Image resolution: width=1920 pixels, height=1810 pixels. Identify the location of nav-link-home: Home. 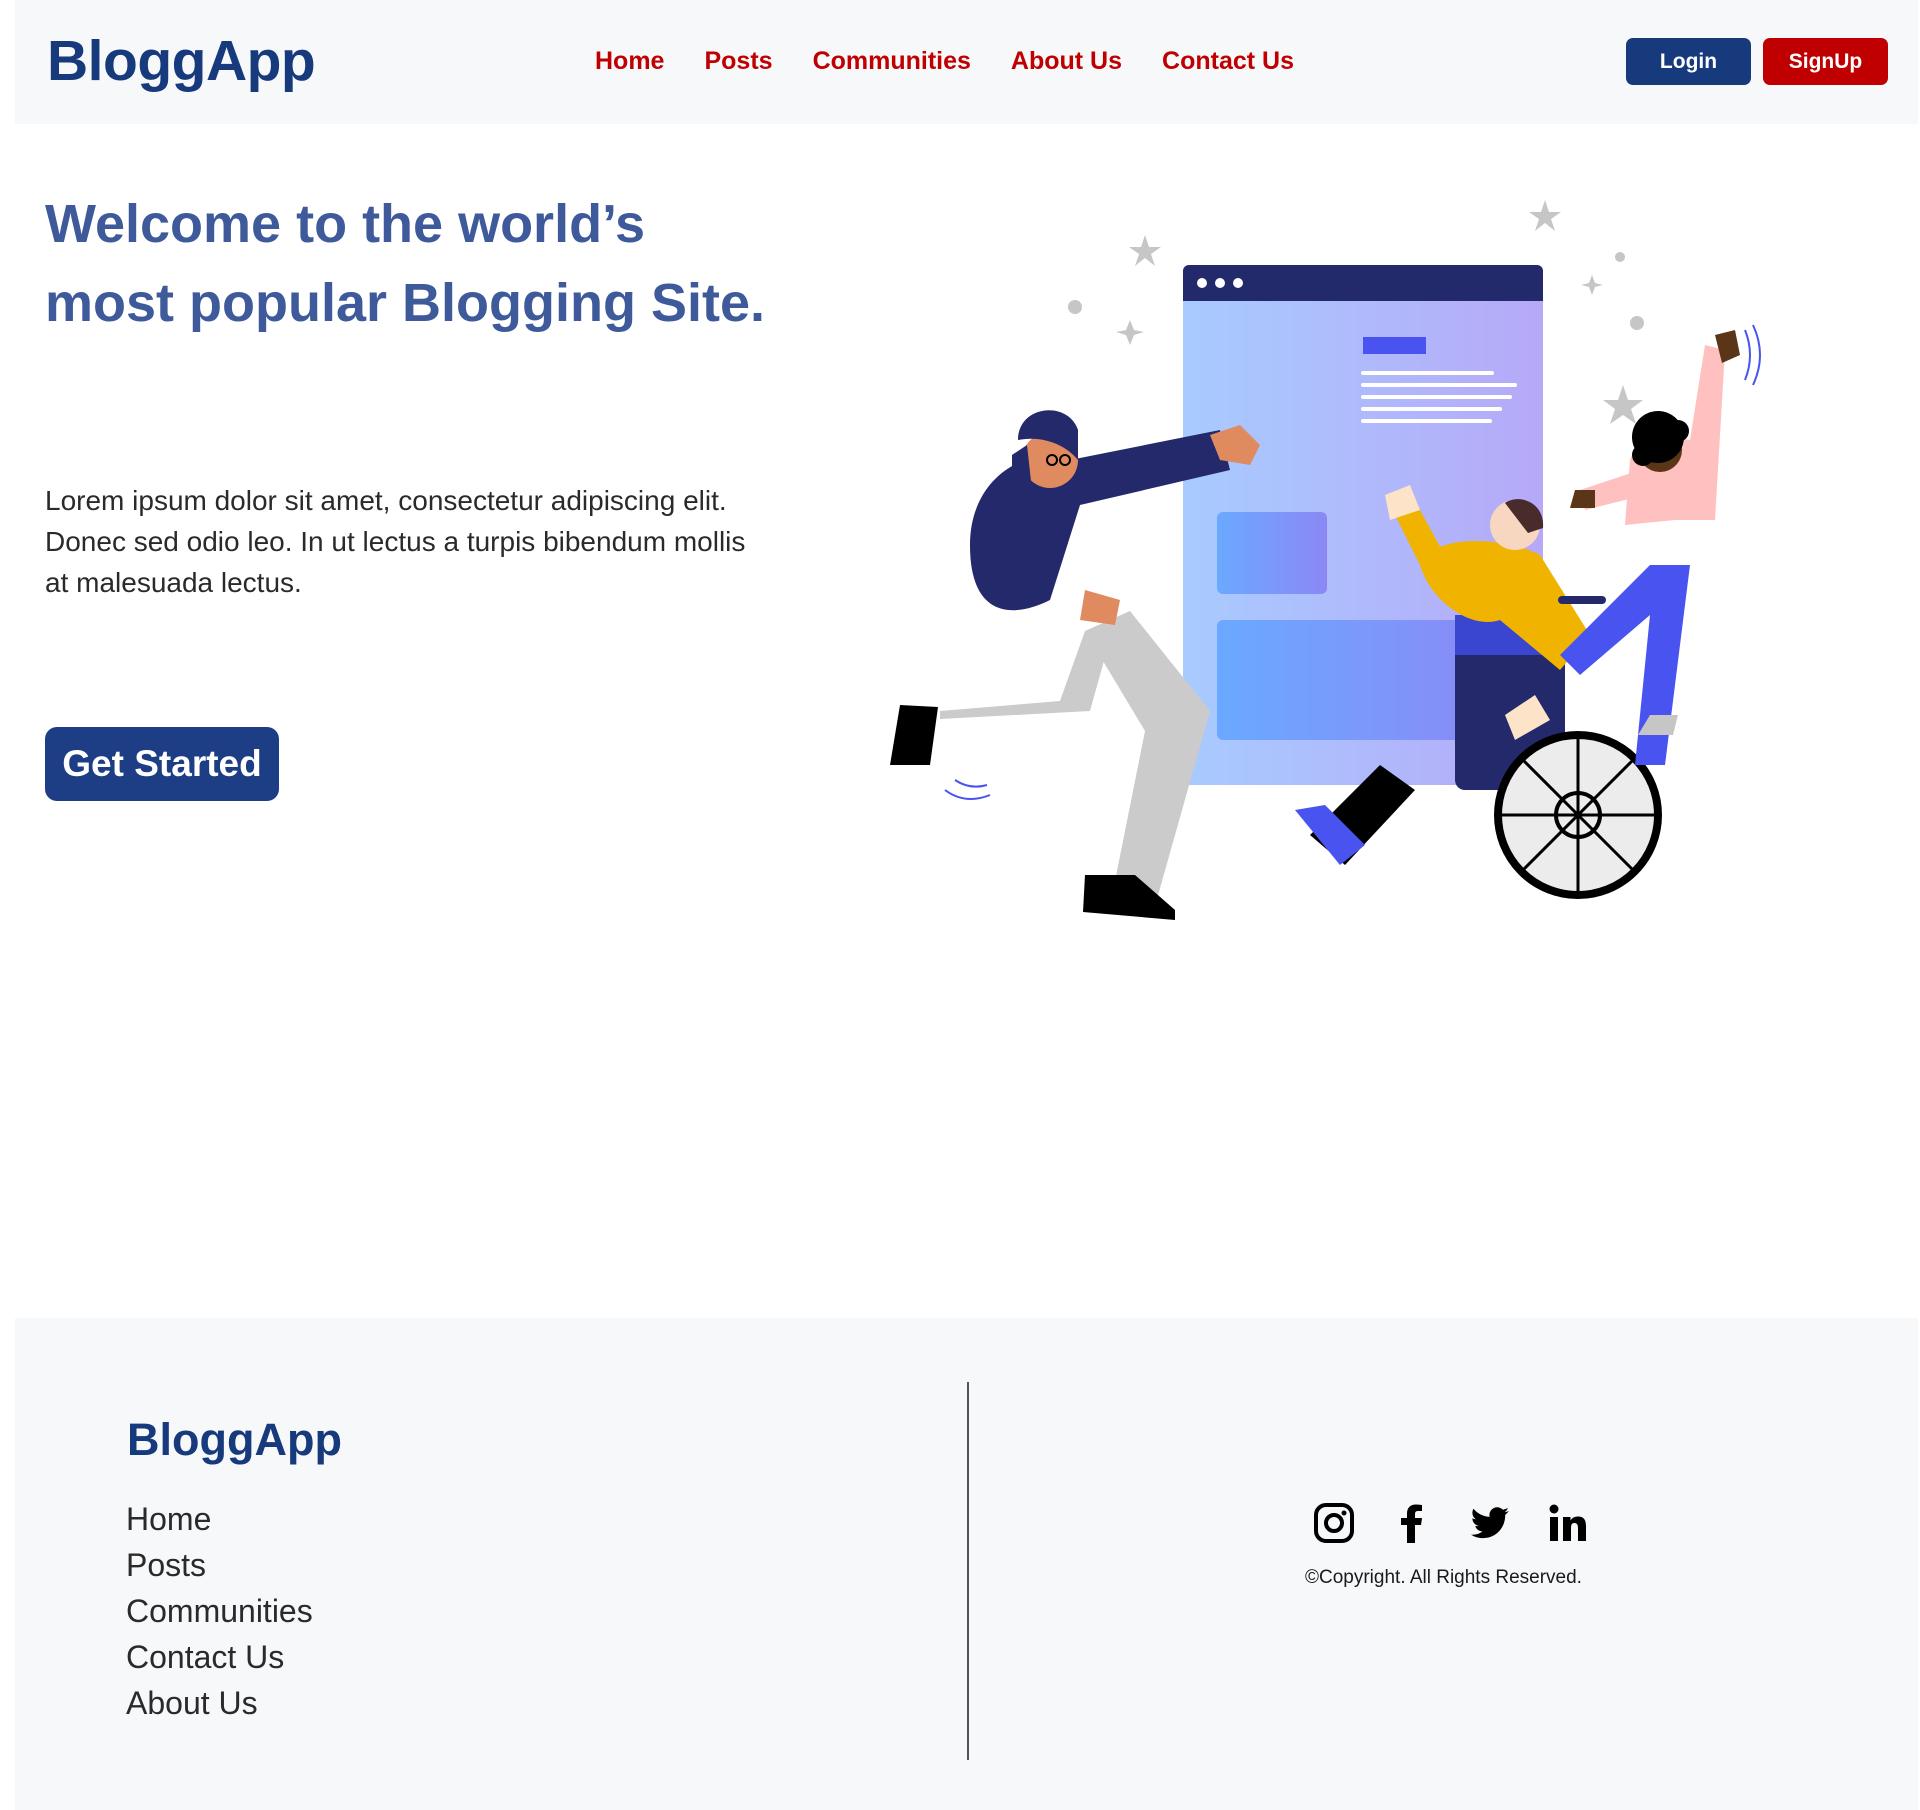
(629, 61).